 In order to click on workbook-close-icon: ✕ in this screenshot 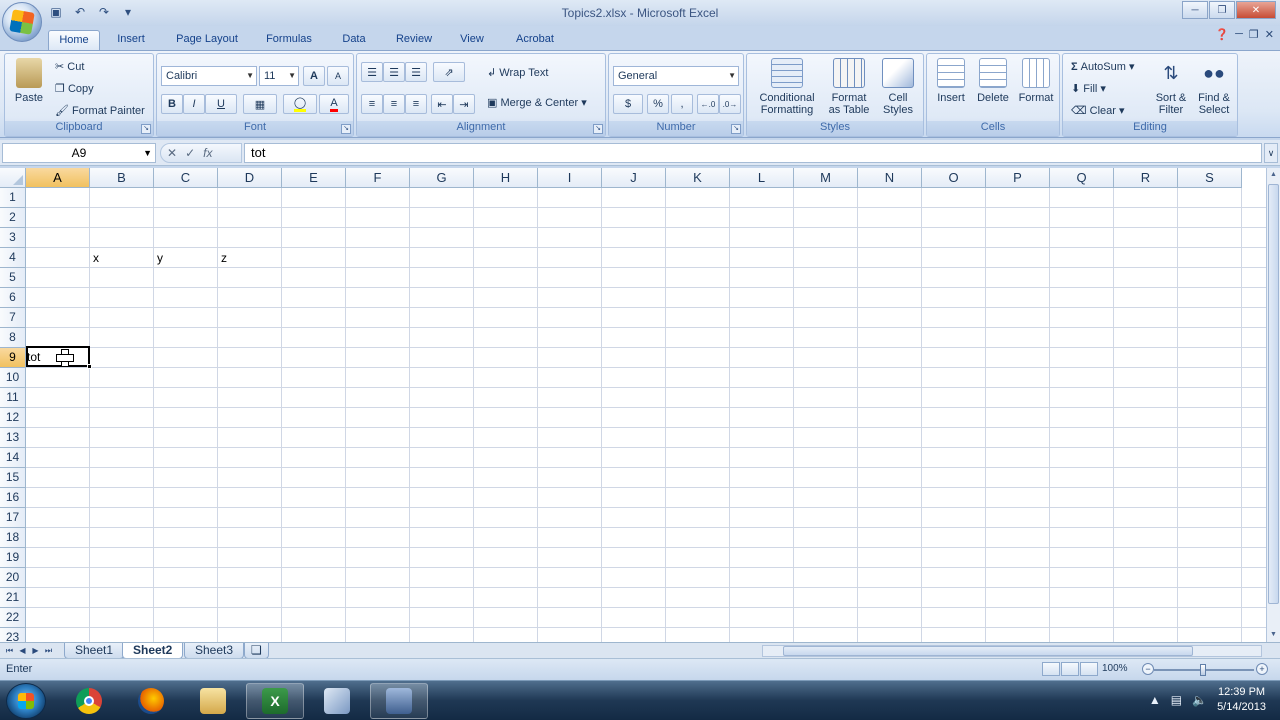, I will do `click(1269, 34)`.